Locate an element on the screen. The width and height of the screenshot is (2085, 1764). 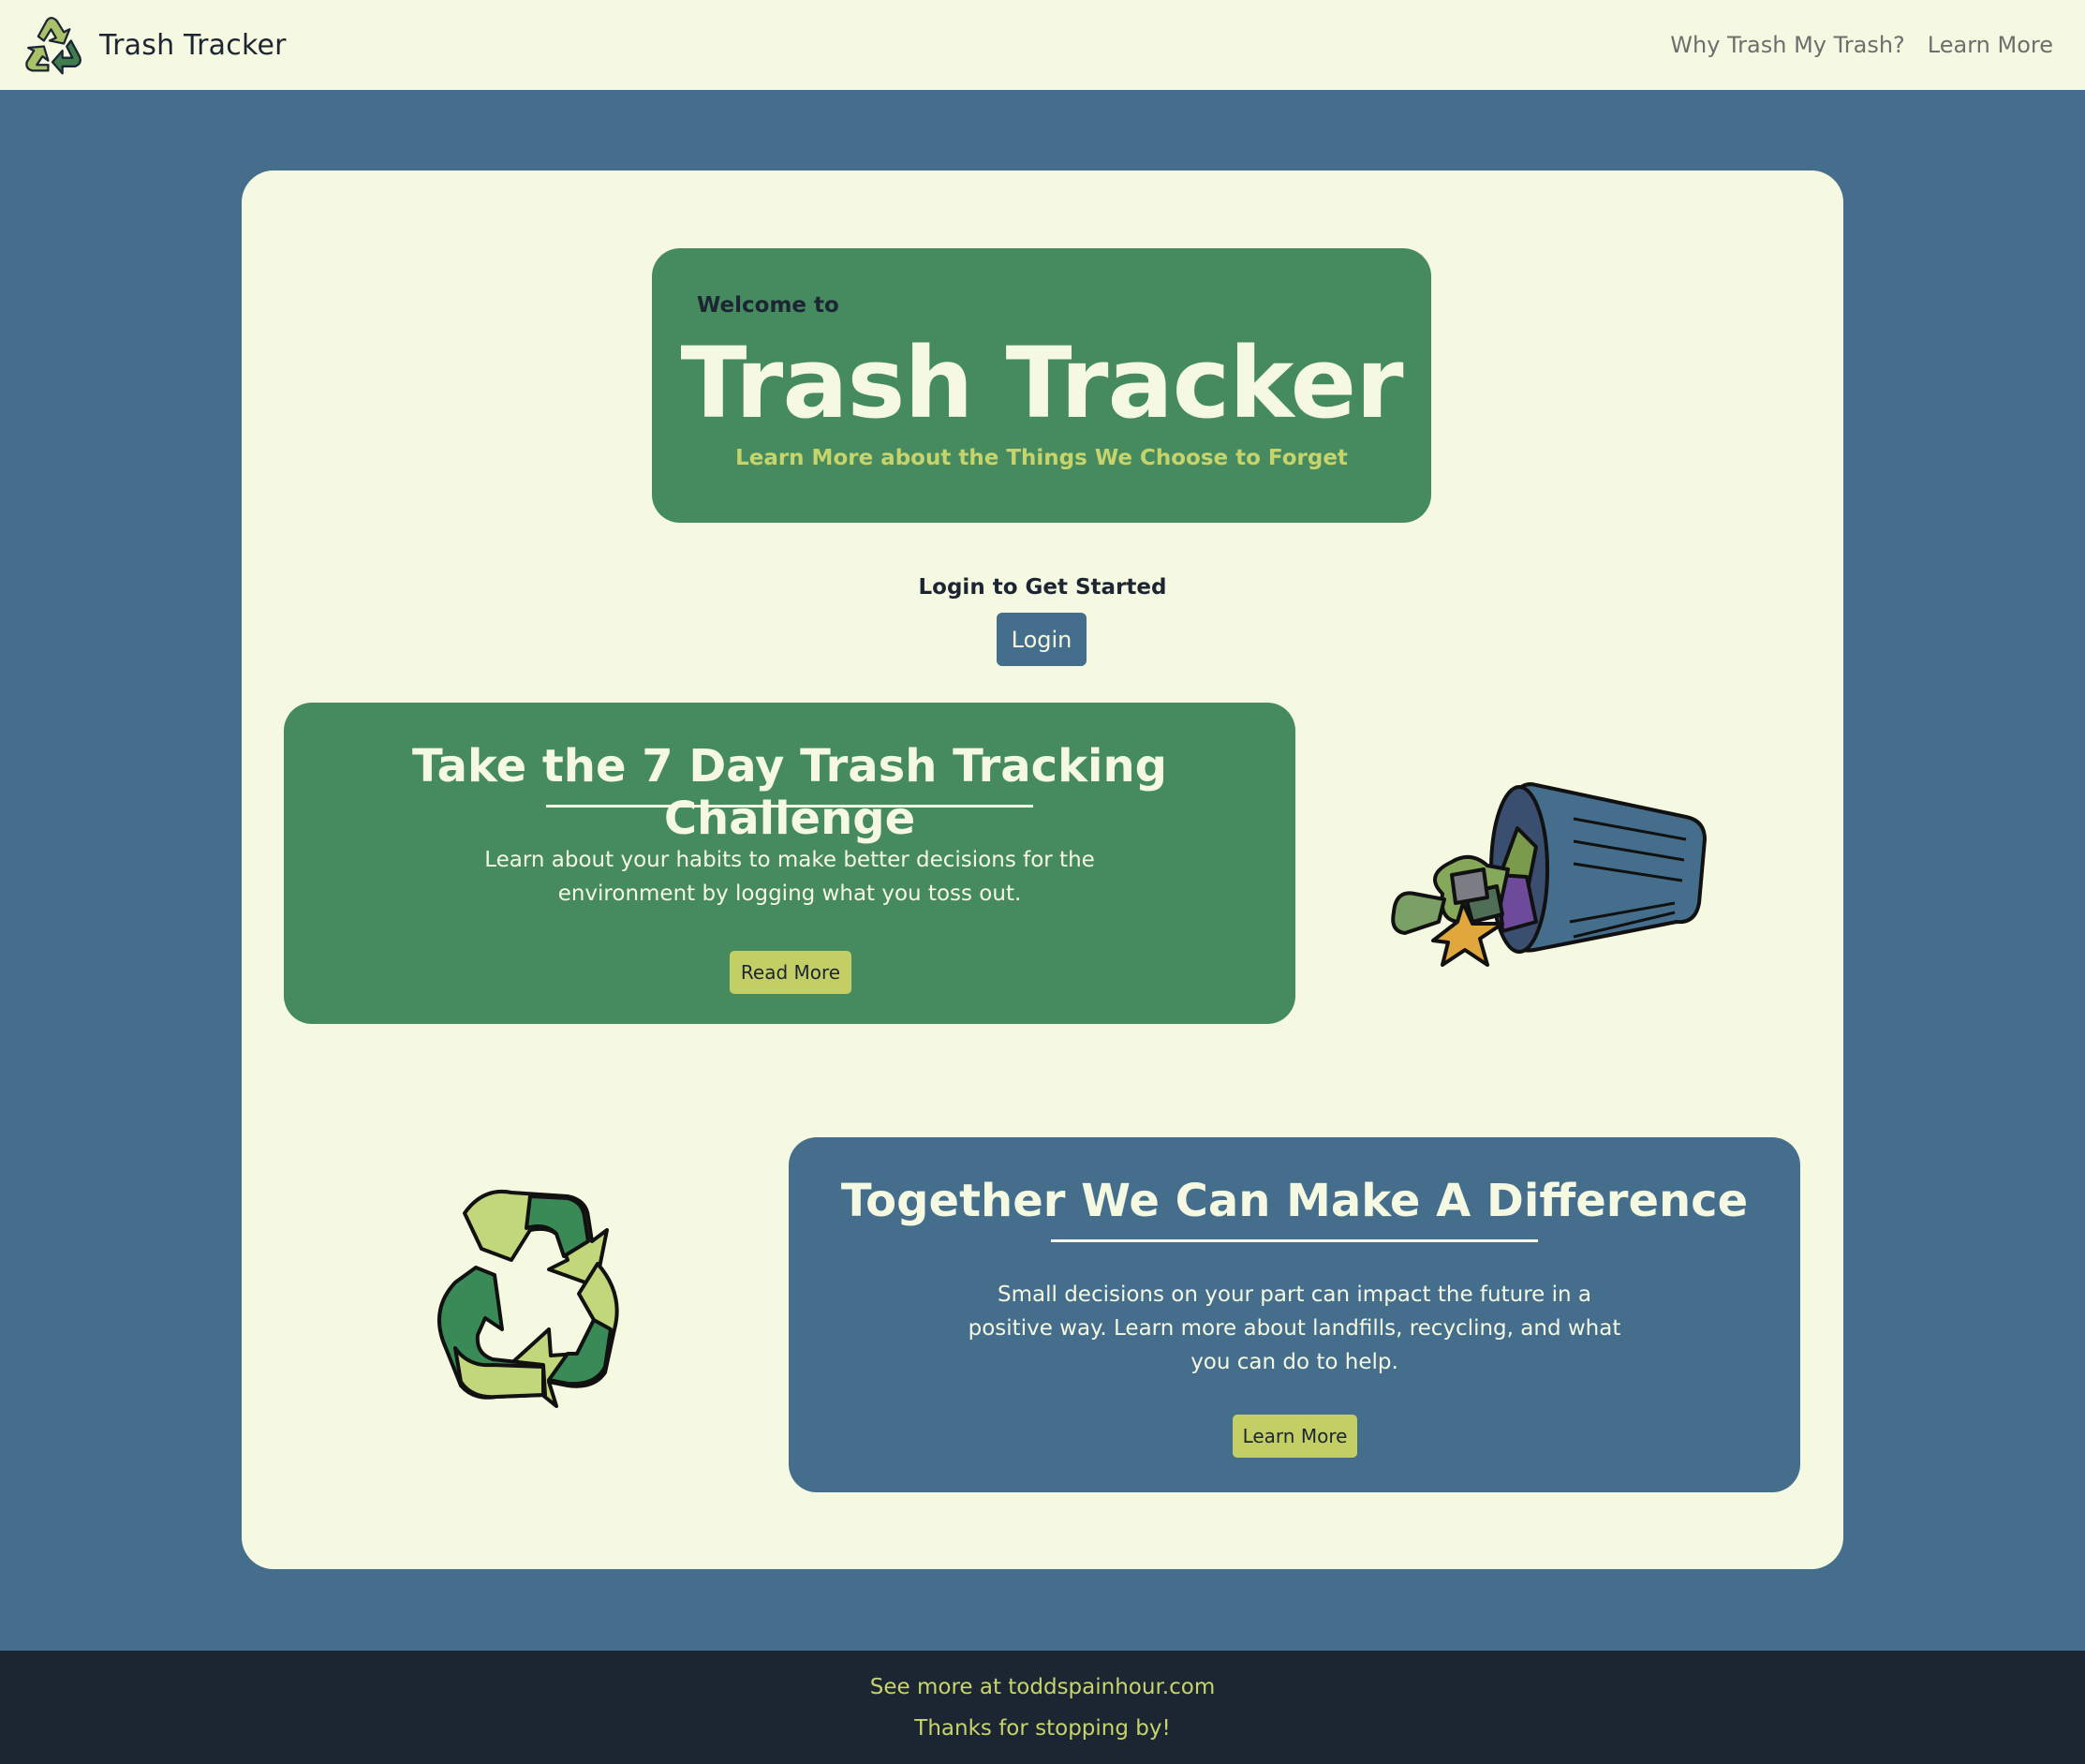
login-button: Login is located at coordinates (1042, 639).